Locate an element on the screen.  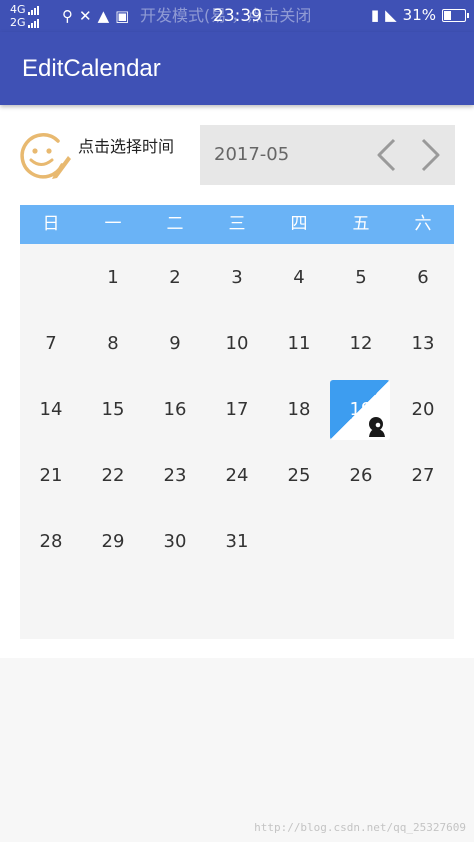
chevron-left-icon is located at coordinates (387, 155).